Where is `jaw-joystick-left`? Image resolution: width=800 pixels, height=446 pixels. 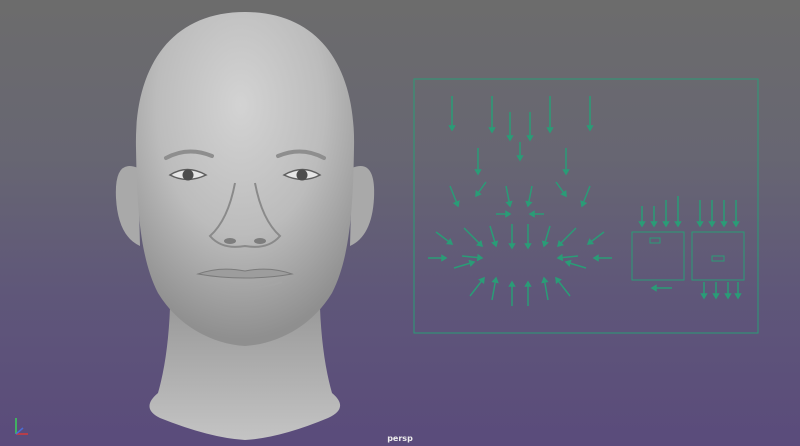 jaw-joystick-left is located at coordinates (658, 256).